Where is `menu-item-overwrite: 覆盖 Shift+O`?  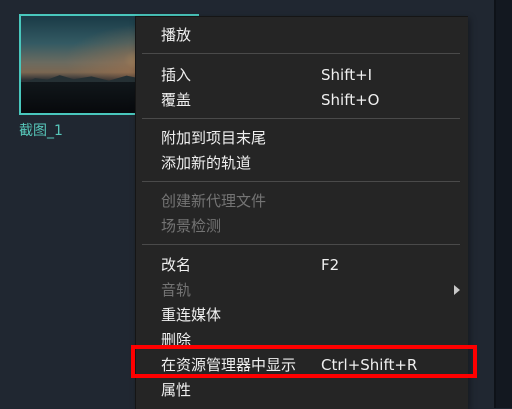 menu-item-overwrite: 覆盖 Shift+O is located at coordinates (302, 100).